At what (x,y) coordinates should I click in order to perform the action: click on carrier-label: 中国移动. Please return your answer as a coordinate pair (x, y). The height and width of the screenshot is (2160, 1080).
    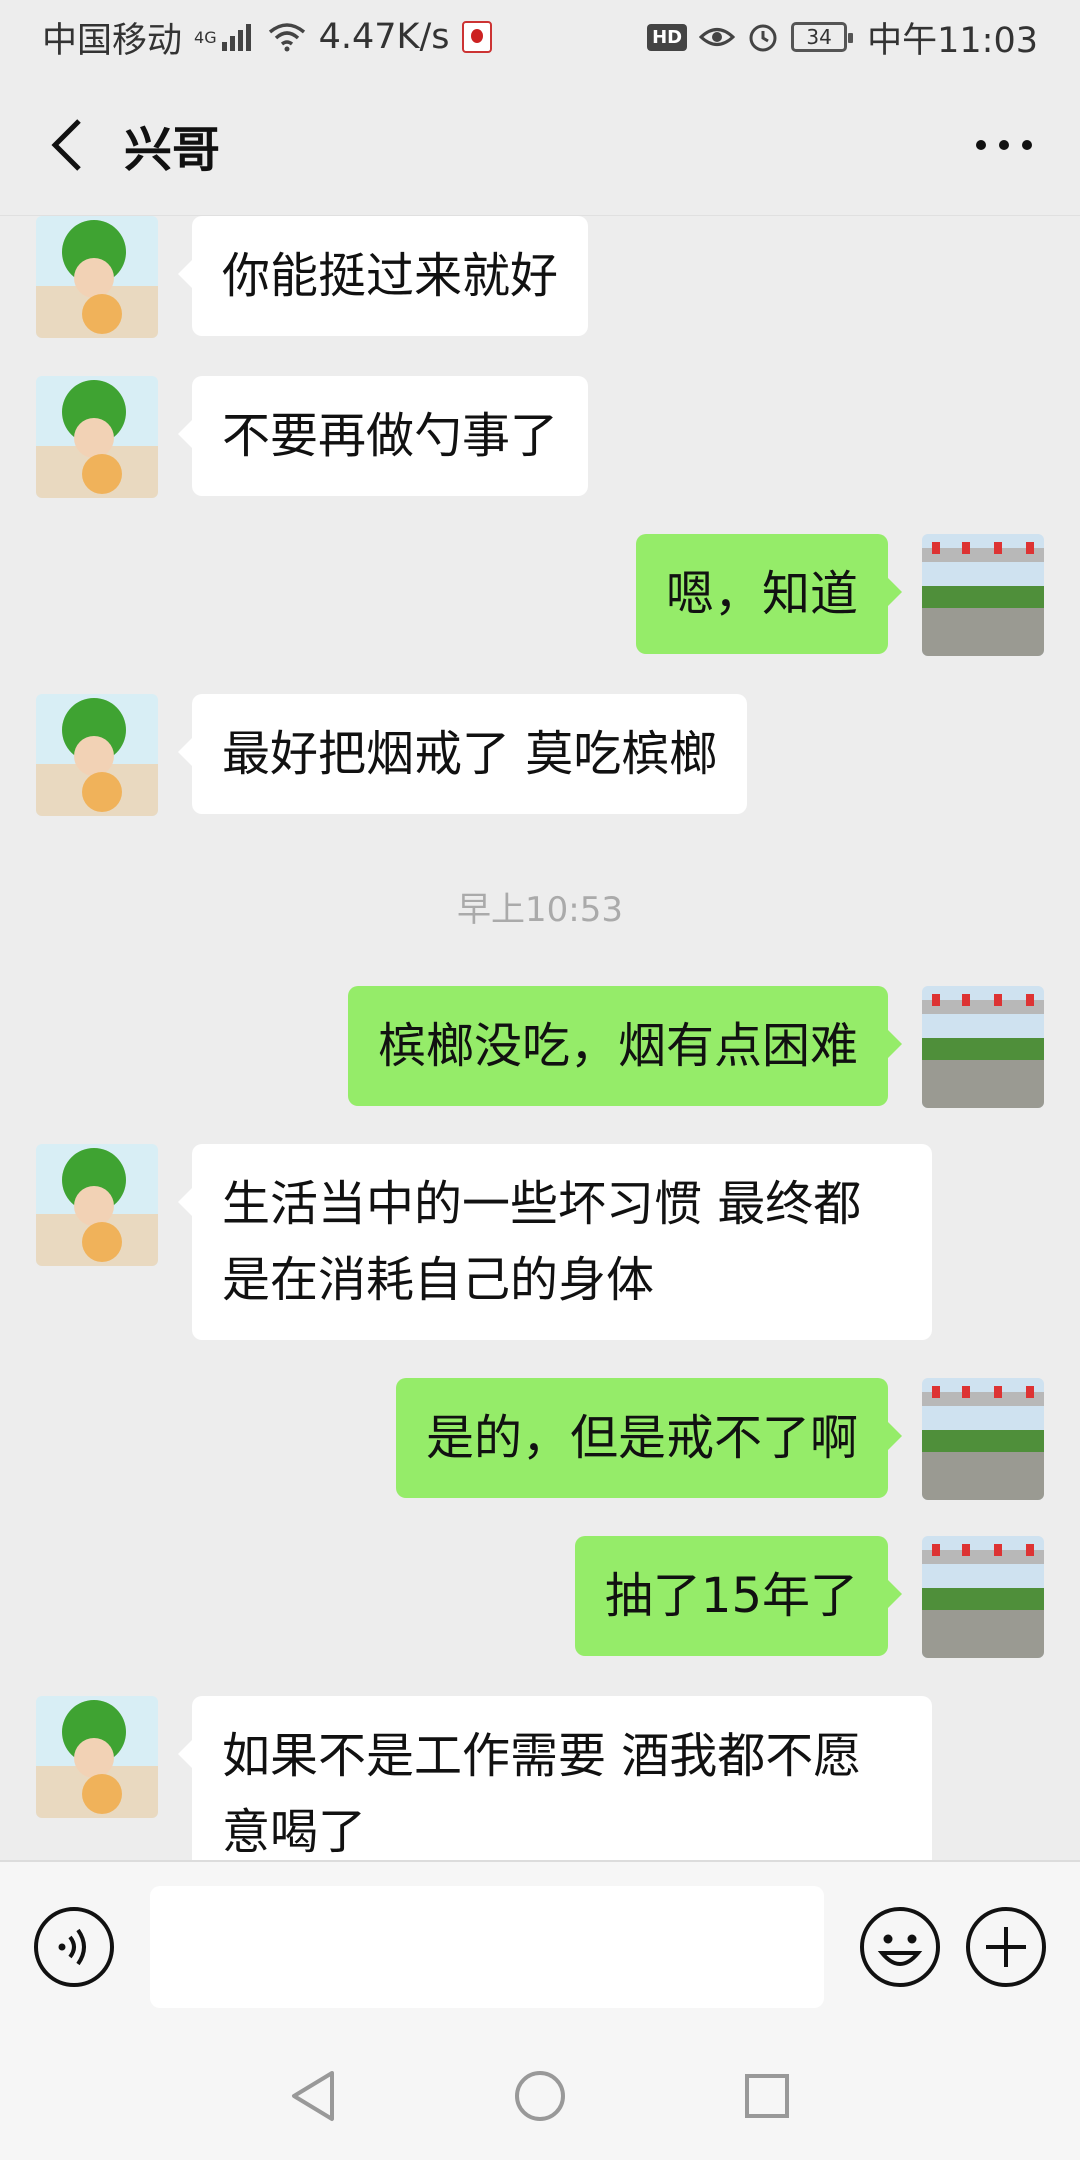
    Looking at the image, I should click on (112, 40).